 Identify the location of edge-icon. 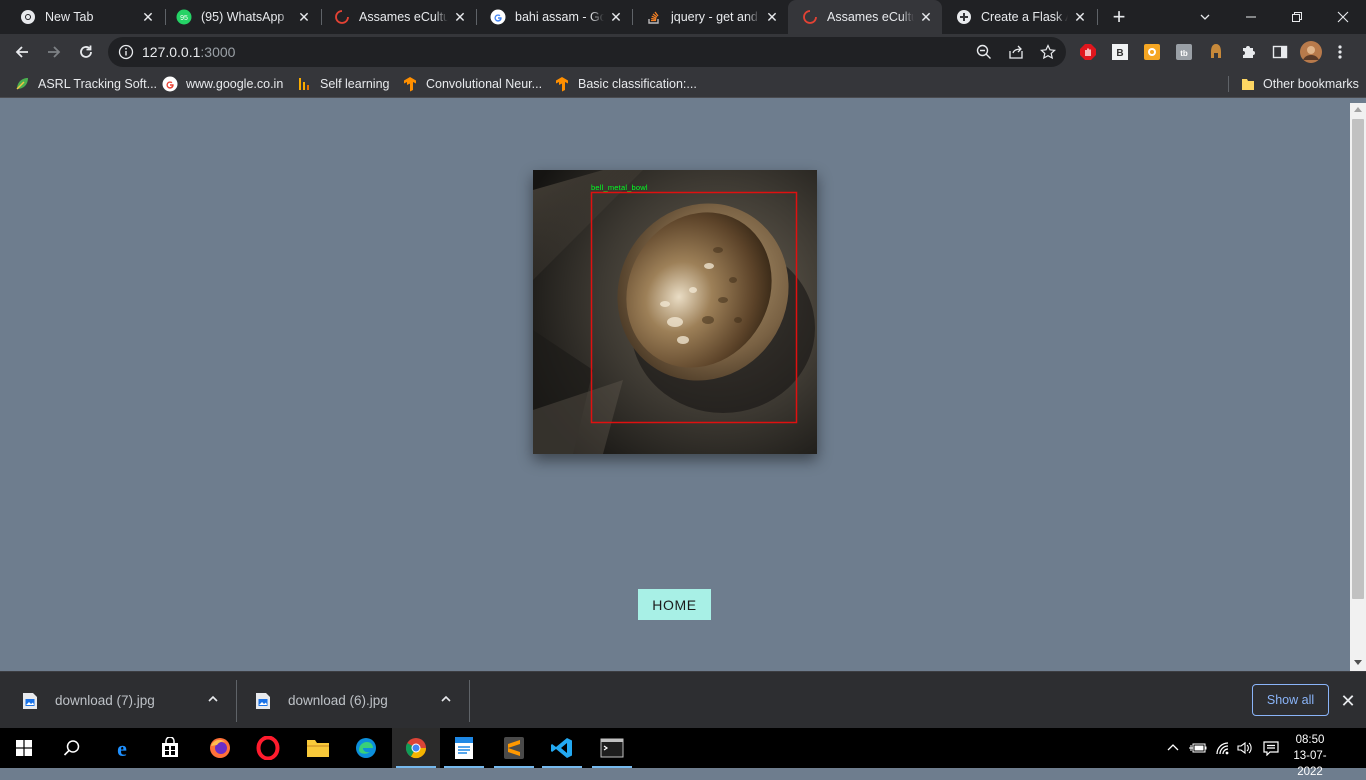
(366, 748).